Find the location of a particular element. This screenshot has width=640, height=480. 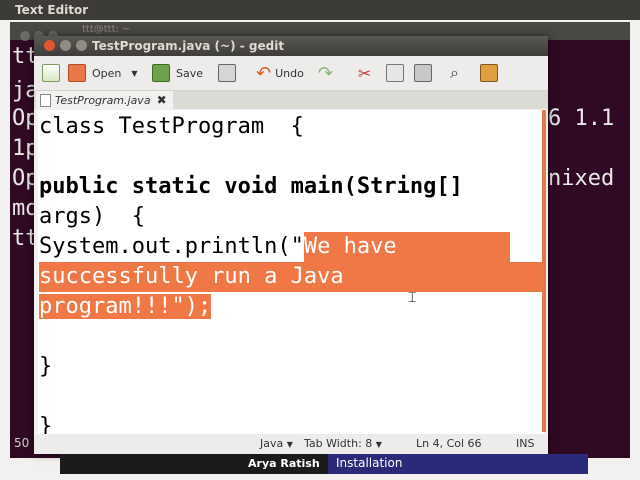

paste-button is located at coordinates (426, 73).